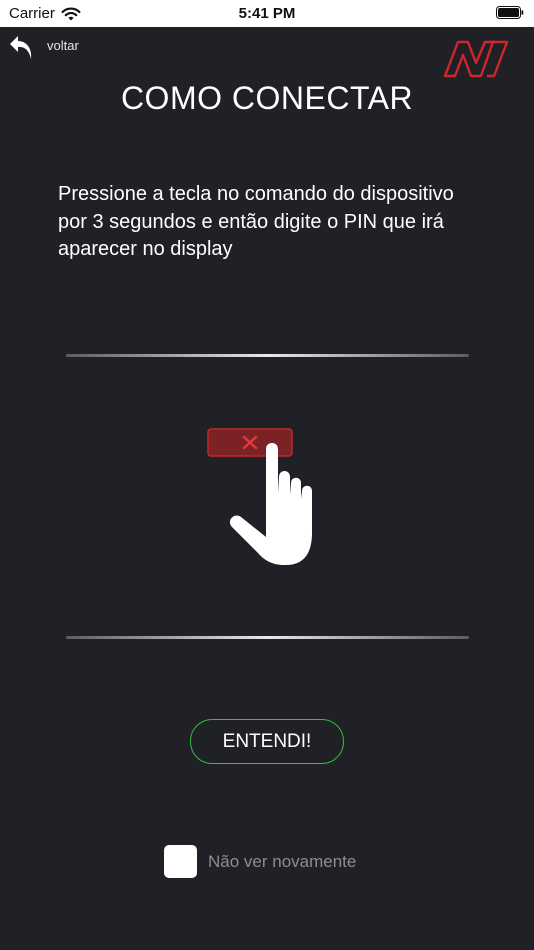 The image size is (534, 950). What do you see at coordinates (21, 47) in the screenshot?
I see `back-arrow-icon` at bounding box center [21, 47].